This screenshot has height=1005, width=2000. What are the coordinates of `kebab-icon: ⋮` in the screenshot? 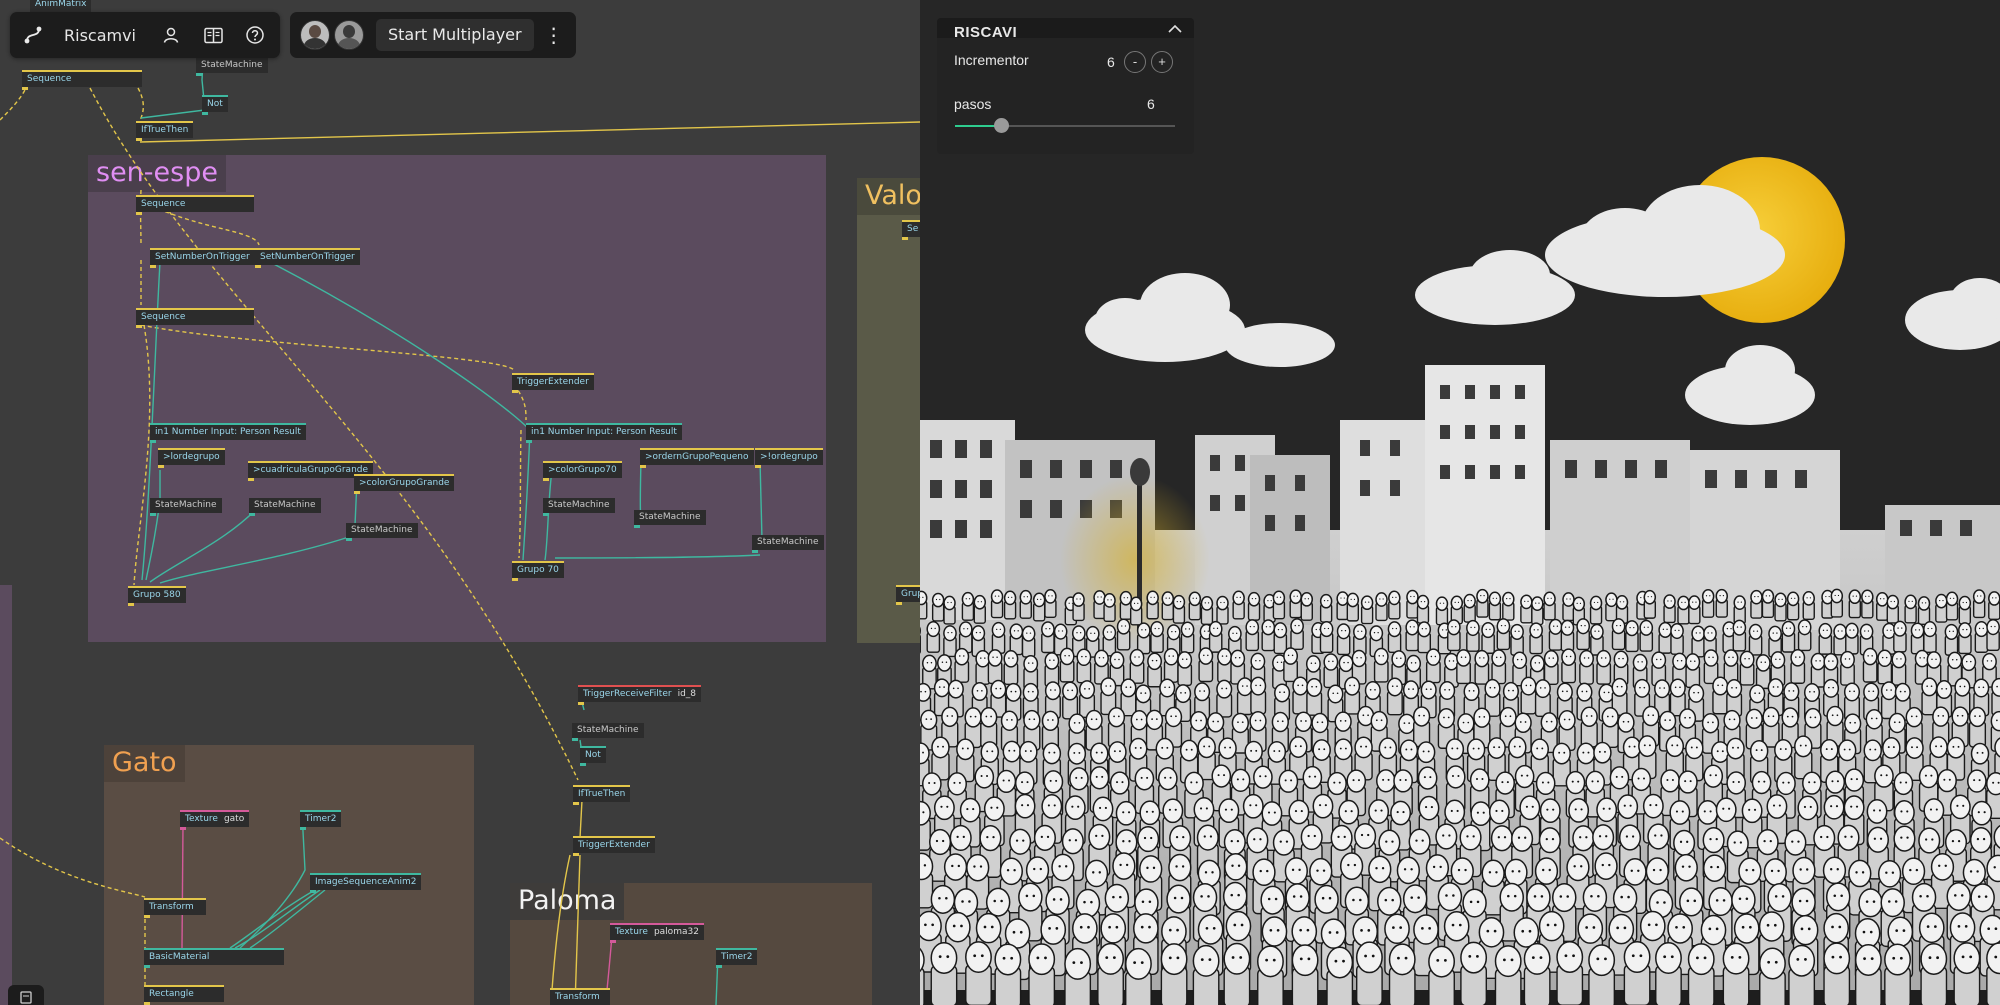 It's located at (554, 35).